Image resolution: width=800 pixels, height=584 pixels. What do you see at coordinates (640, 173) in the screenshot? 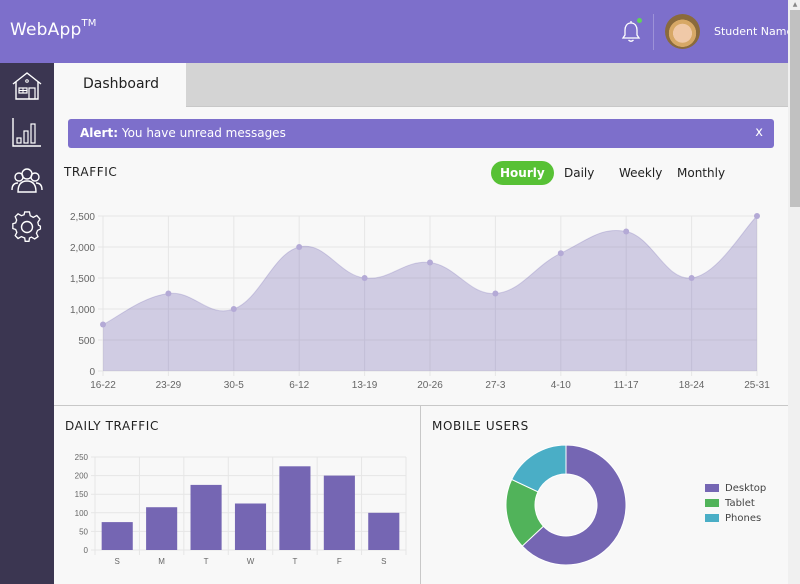
I see `period-weekly-button: Weekly` at bounding box center [640, 173].